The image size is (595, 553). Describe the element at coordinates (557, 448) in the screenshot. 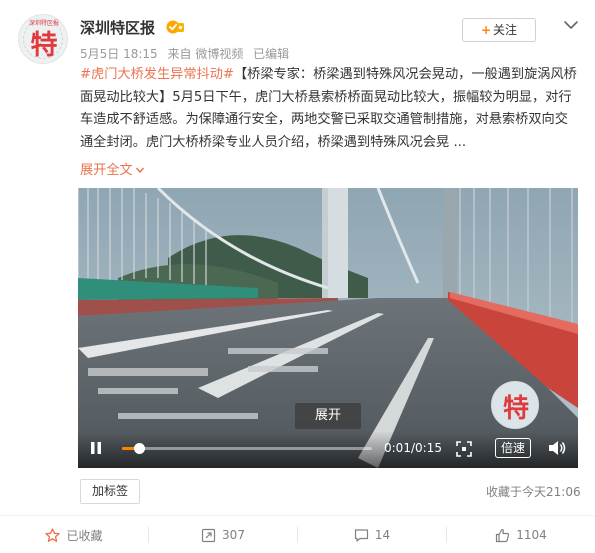

I see `volume-icon` at that location.